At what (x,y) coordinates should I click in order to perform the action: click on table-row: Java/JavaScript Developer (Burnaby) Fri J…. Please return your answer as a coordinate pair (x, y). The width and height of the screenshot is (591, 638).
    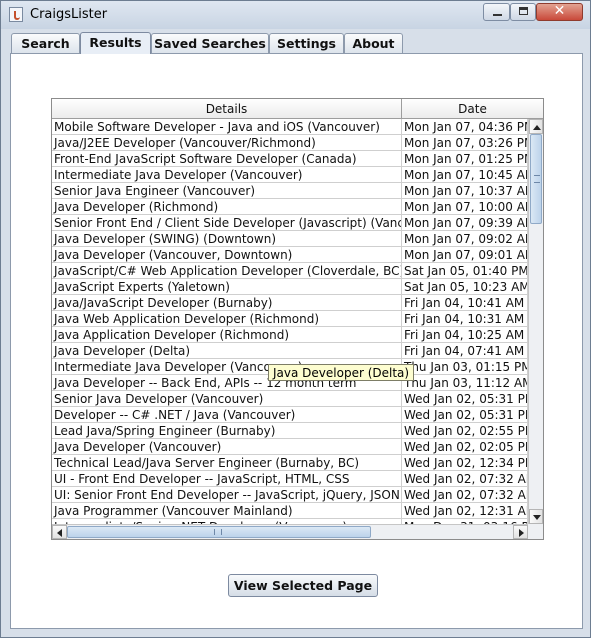
    Looking at the image, I should click on (290, 303).